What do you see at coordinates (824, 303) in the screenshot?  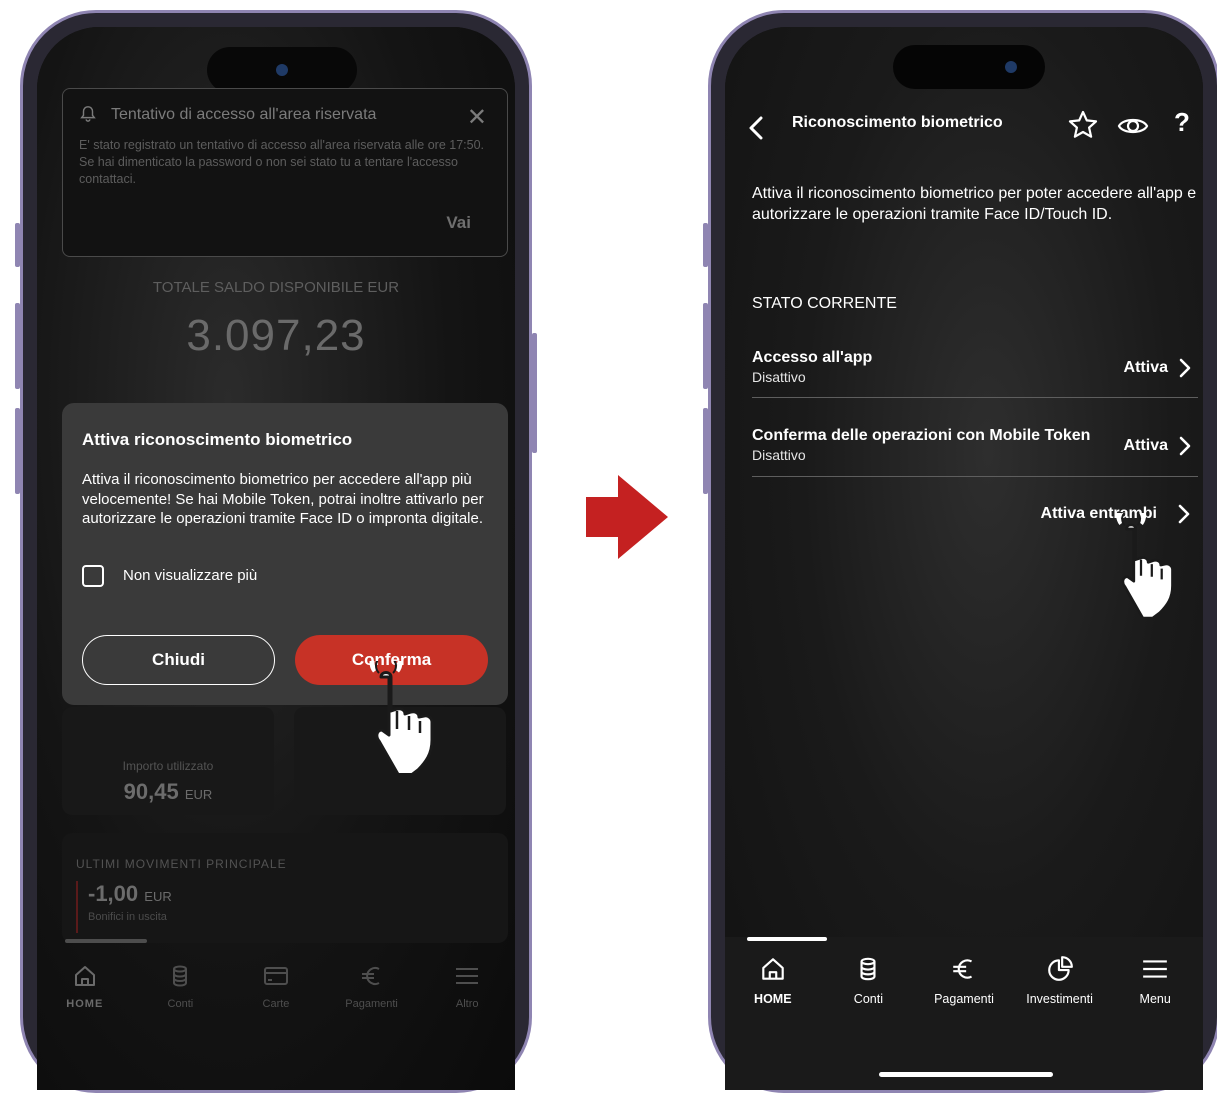 I see `section-title: STATO CORRENTE` at bounding box center [824, 303].